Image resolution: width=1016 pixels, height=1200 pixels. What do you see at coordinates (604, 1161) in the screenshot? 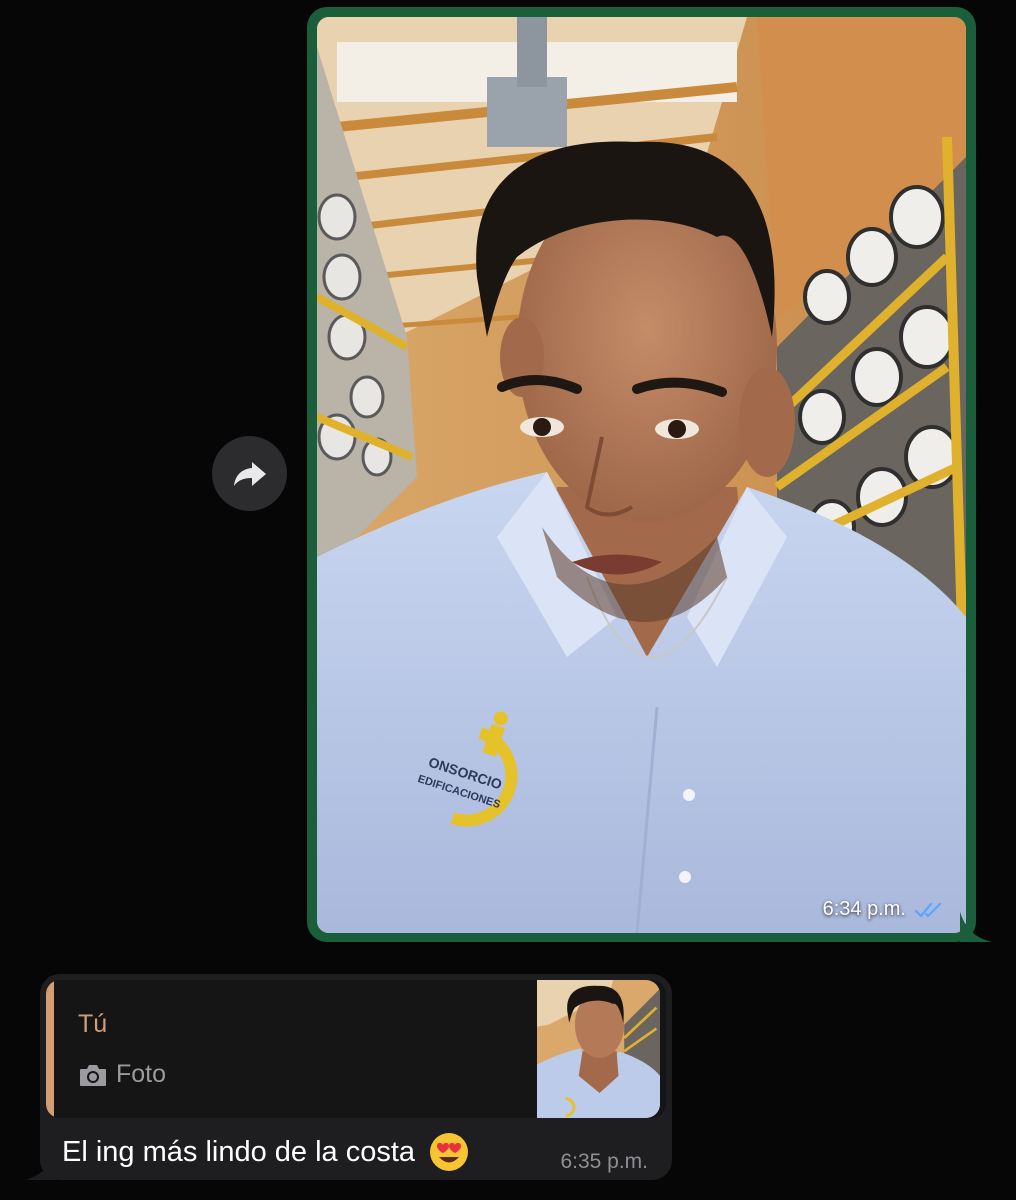
I see `message-time: 6:35 p.m.` at bounding box center [604, 1161].